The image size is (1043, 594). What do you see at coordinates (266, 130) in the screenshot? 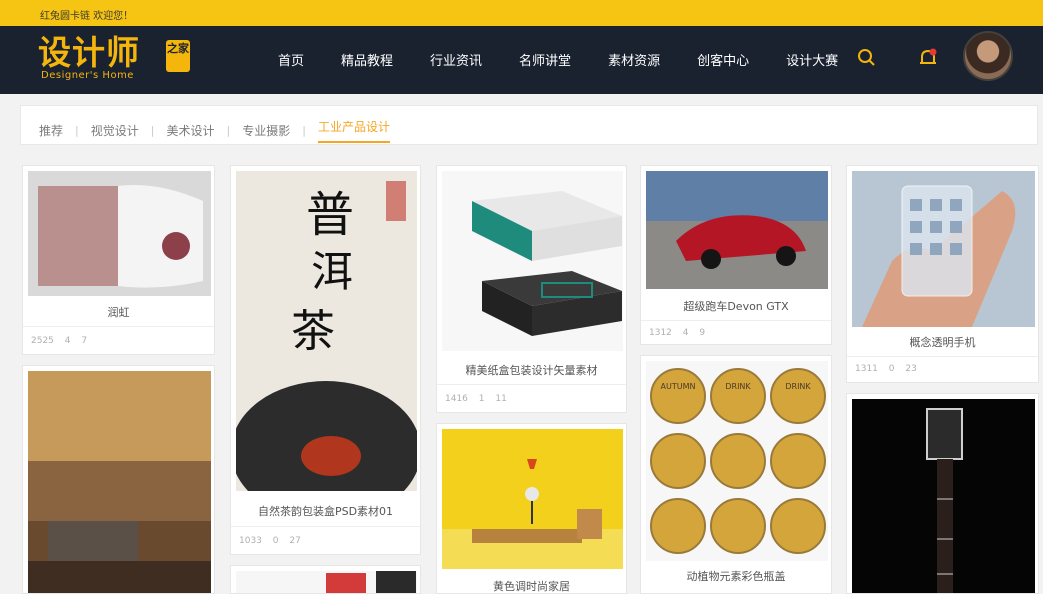
I see `category-photography: 专业摄影` at bounding box center [266, 130].